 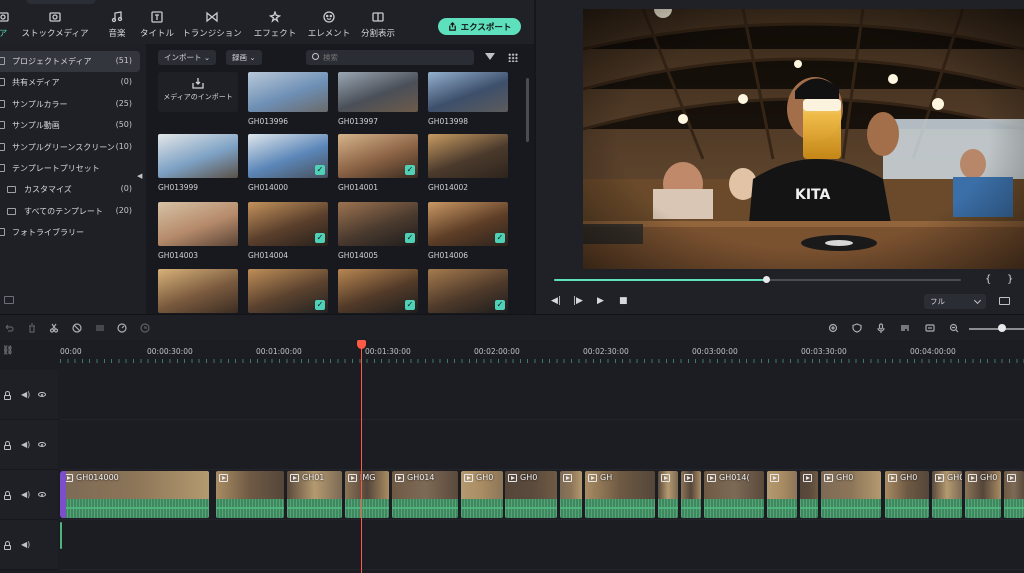 What do you see at coordinates (930, 328) in the screenshot?
I see `subtitle-icon` at bounding box center [930, 328].